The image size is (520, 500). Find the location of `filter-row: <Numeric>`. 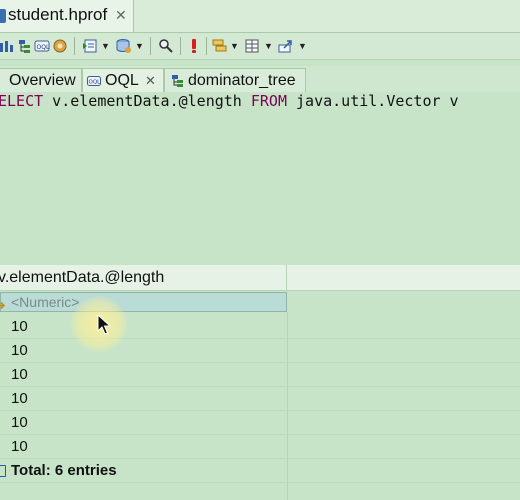

filter-row: <Numeric> is located at coordinates (143, 302).